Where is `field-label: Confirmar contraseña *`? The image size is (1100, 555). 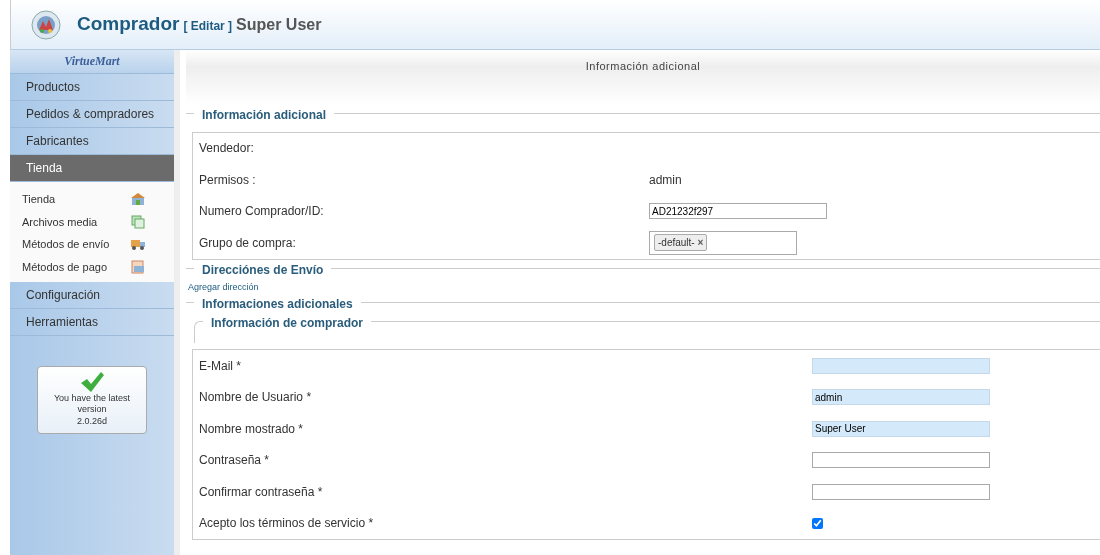 field-label: Confirmar contraseña * is located at coordinates (261, 492).